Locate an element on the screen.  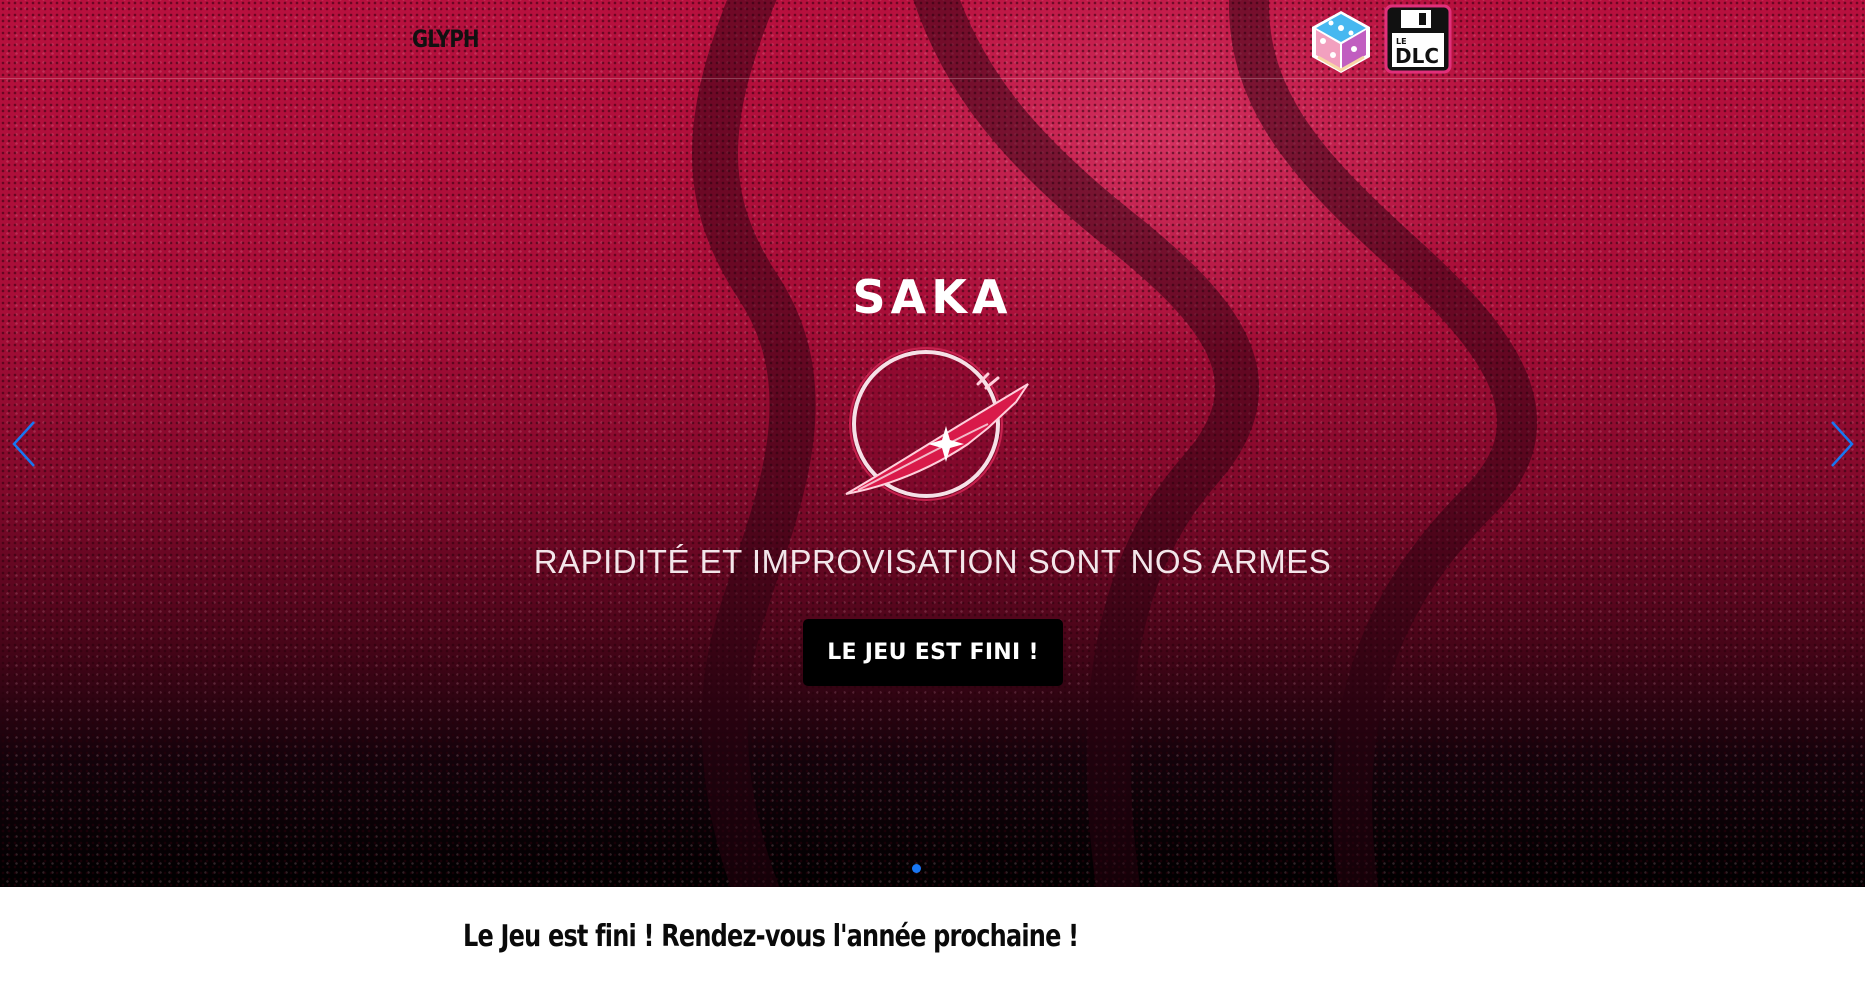
chevron-left-icon is located at coordinates (23, 444).